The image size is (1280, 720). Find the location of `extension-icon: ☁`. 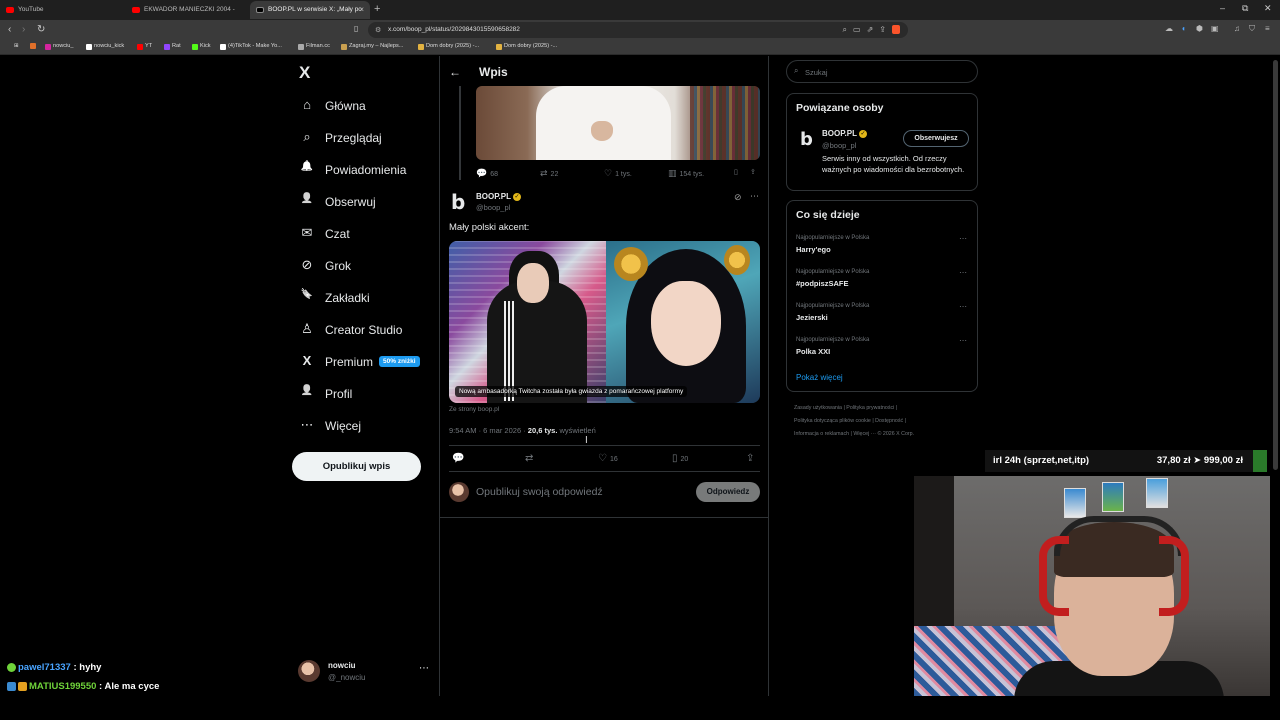

extension-icon: ☁ is located at coordinates (1169, 28).